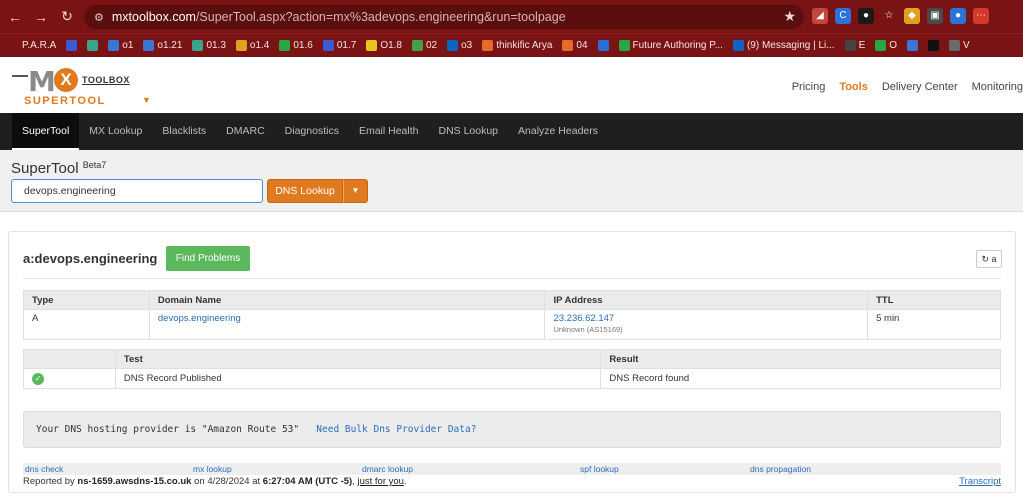 The width and height of the screenshot is (1023, 503). Describe the element at coordinates (820, 16) in the screenshot. I see `extension-icon: ◢` at that location.